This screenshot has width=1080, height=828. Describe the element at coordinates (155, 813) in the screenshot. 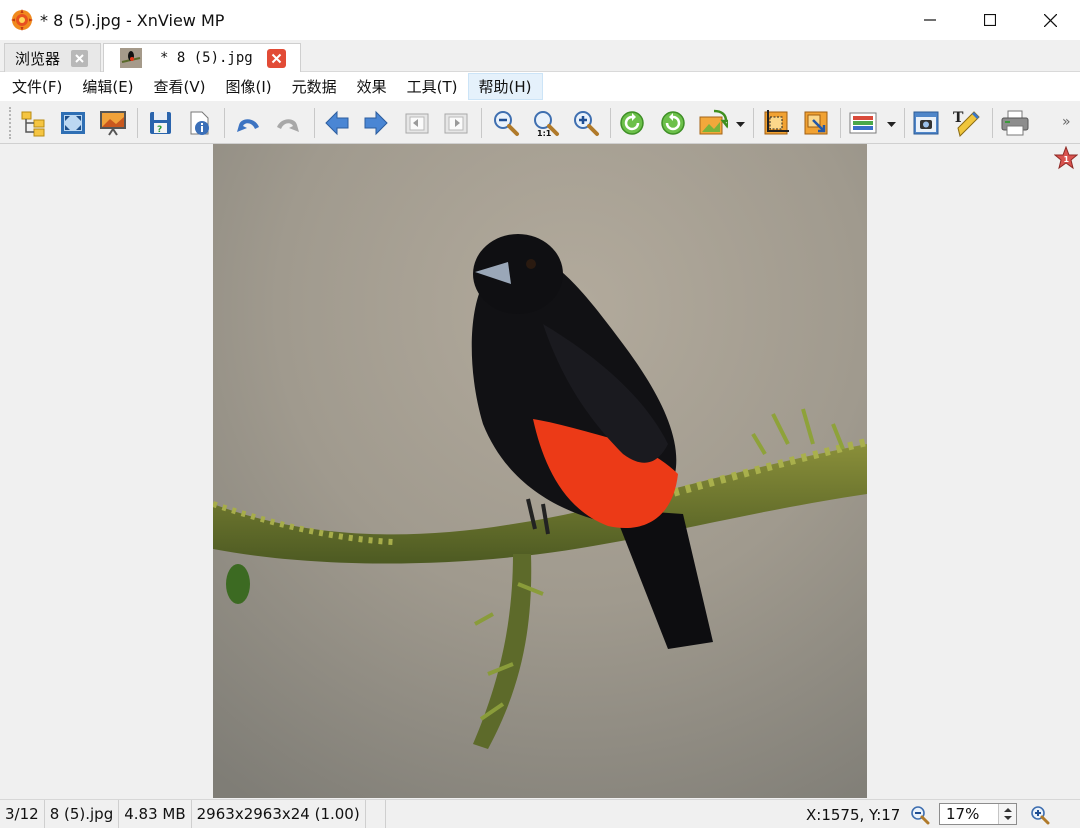

I see `status-filesize: 4.83 MB` at that location.